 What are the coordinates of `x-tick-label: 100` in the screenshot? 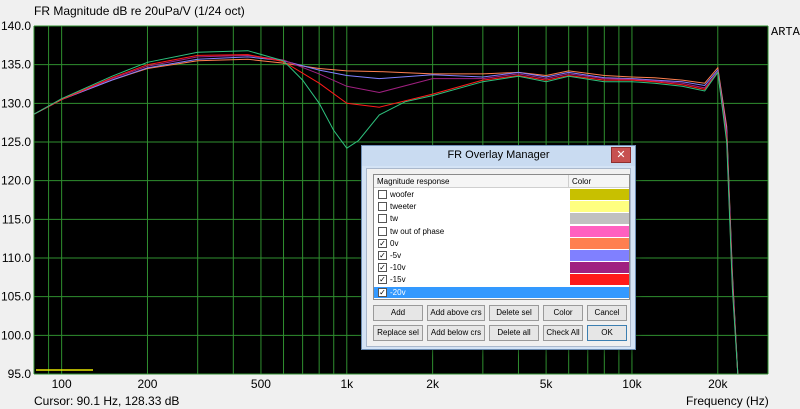 It's located at (62, 384).